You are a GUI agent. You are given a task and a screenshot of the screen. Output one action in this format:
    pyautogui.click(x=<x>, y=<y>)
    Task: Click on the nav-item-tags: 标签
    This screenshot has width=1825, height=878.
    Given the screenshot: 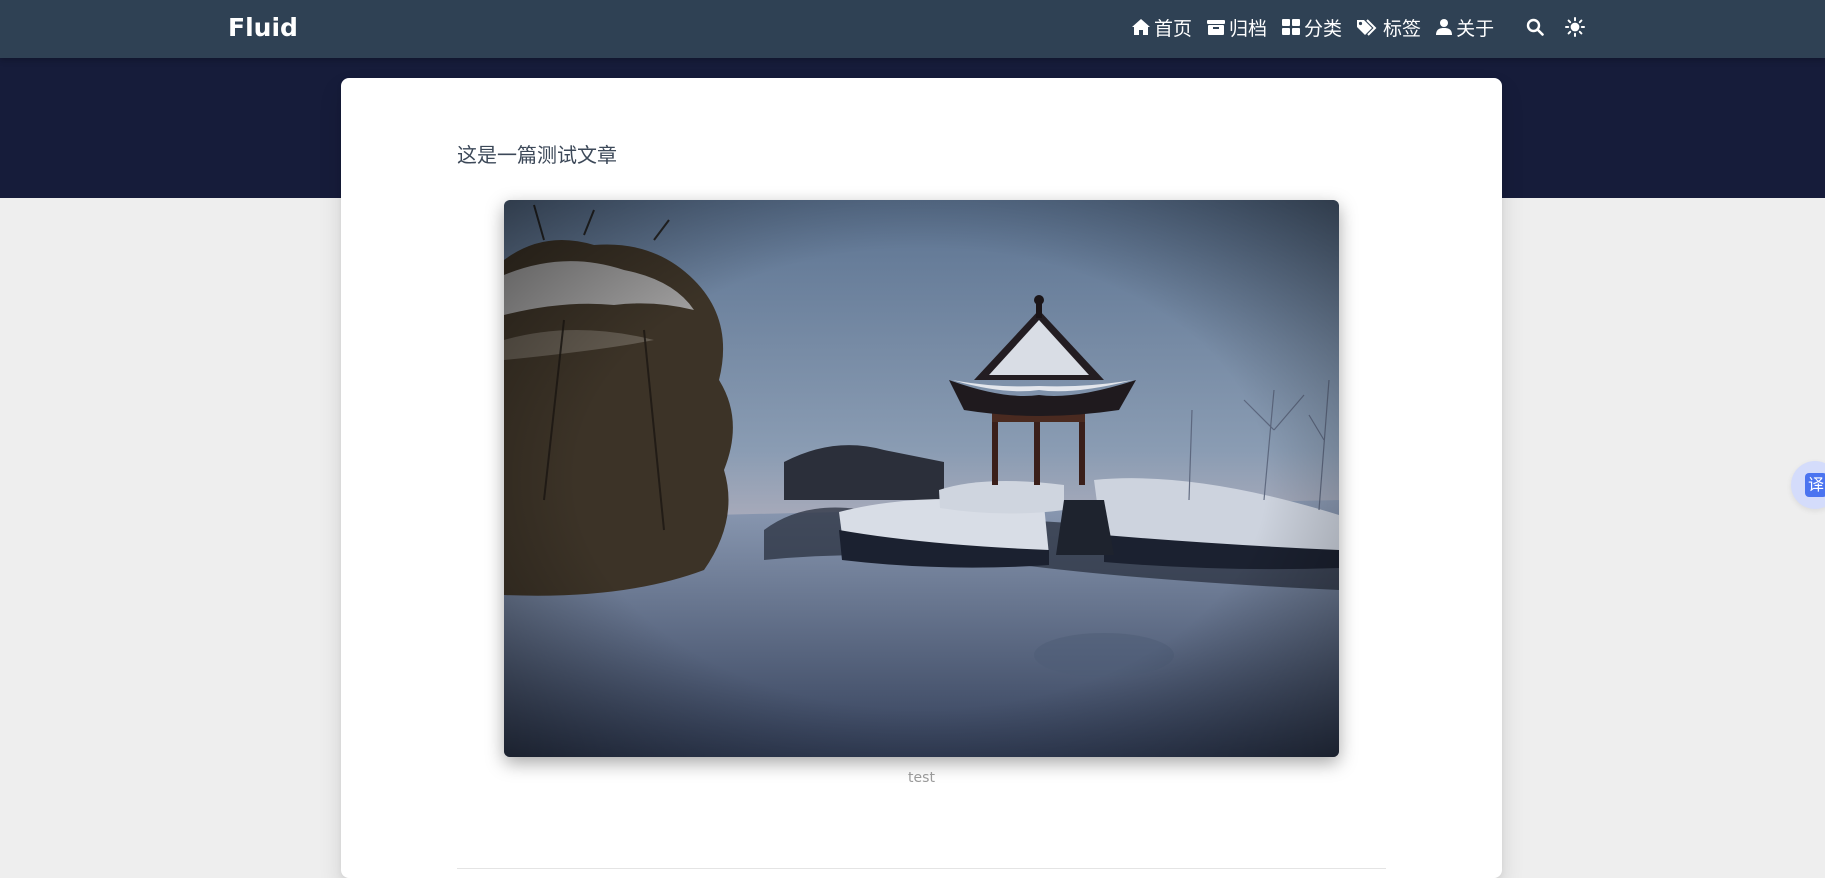 What is the action you would take?
    pyautogui.click(x=1388, y=27)
    